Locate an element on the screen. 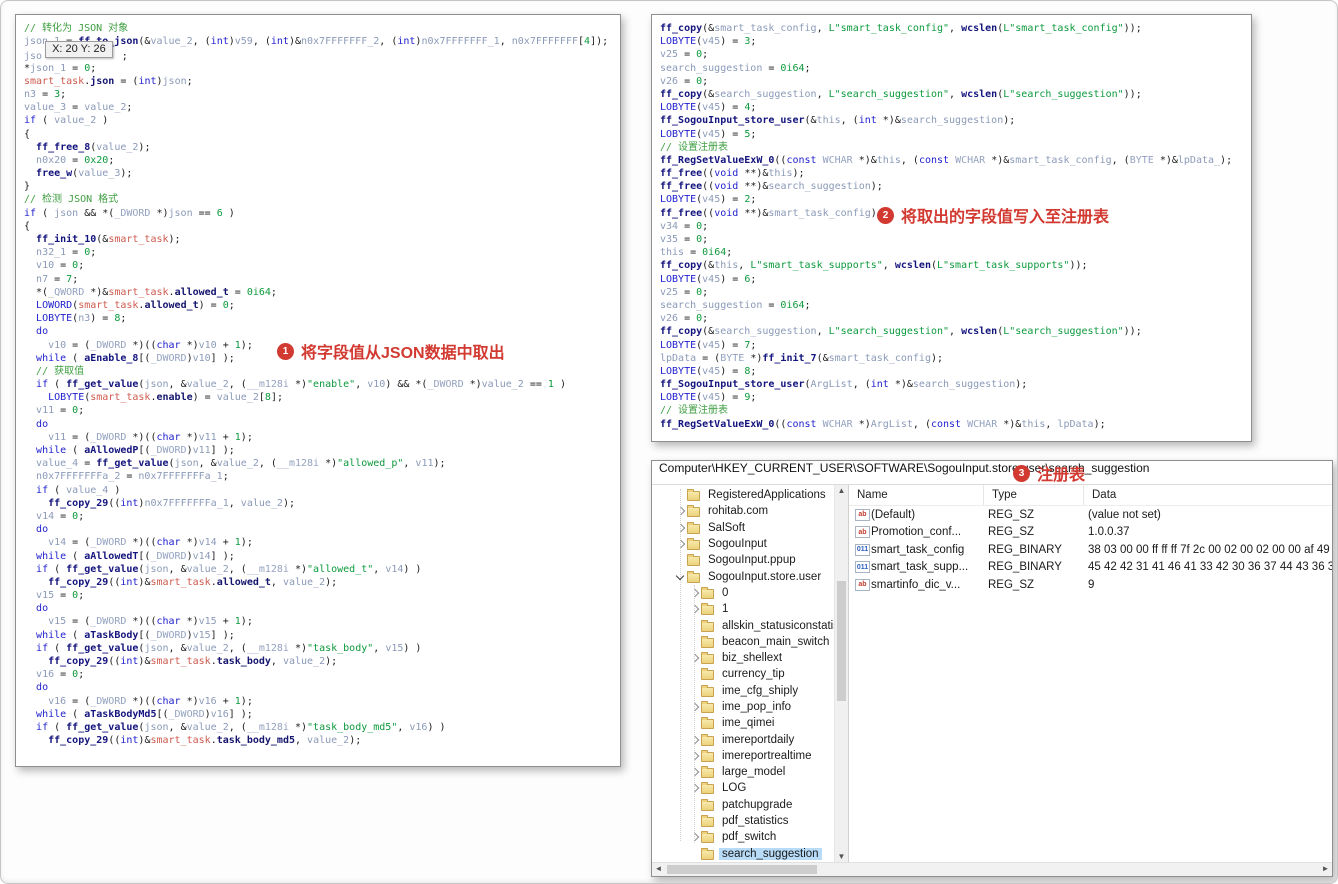 The image size is (1338, 884). code-token: int is located at coordinates (129, 741).